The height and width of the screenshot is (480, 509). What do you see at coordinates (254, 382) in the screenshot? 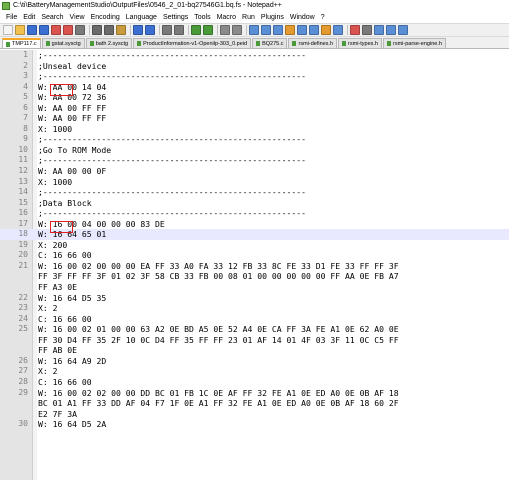
I see `code-line: 28 C: 16 66 00` at bounding box center [254, 382].